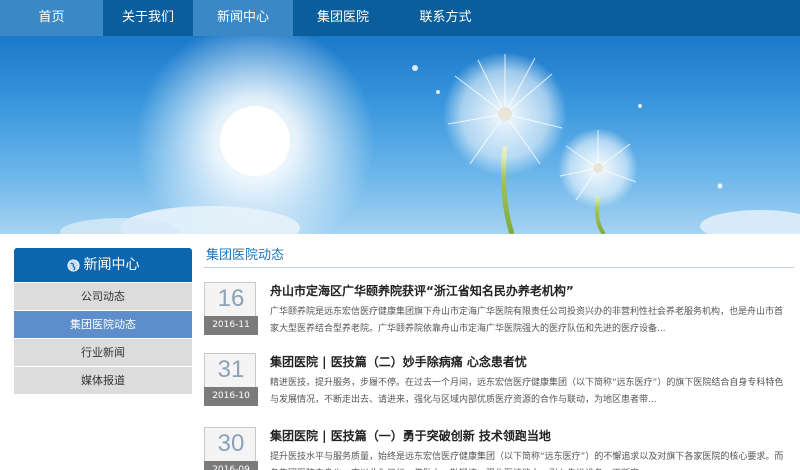 Image resolution: width=800 pixels, height=470 pixels. I want to click on nav-item-home: 首页, so click(51, 18).